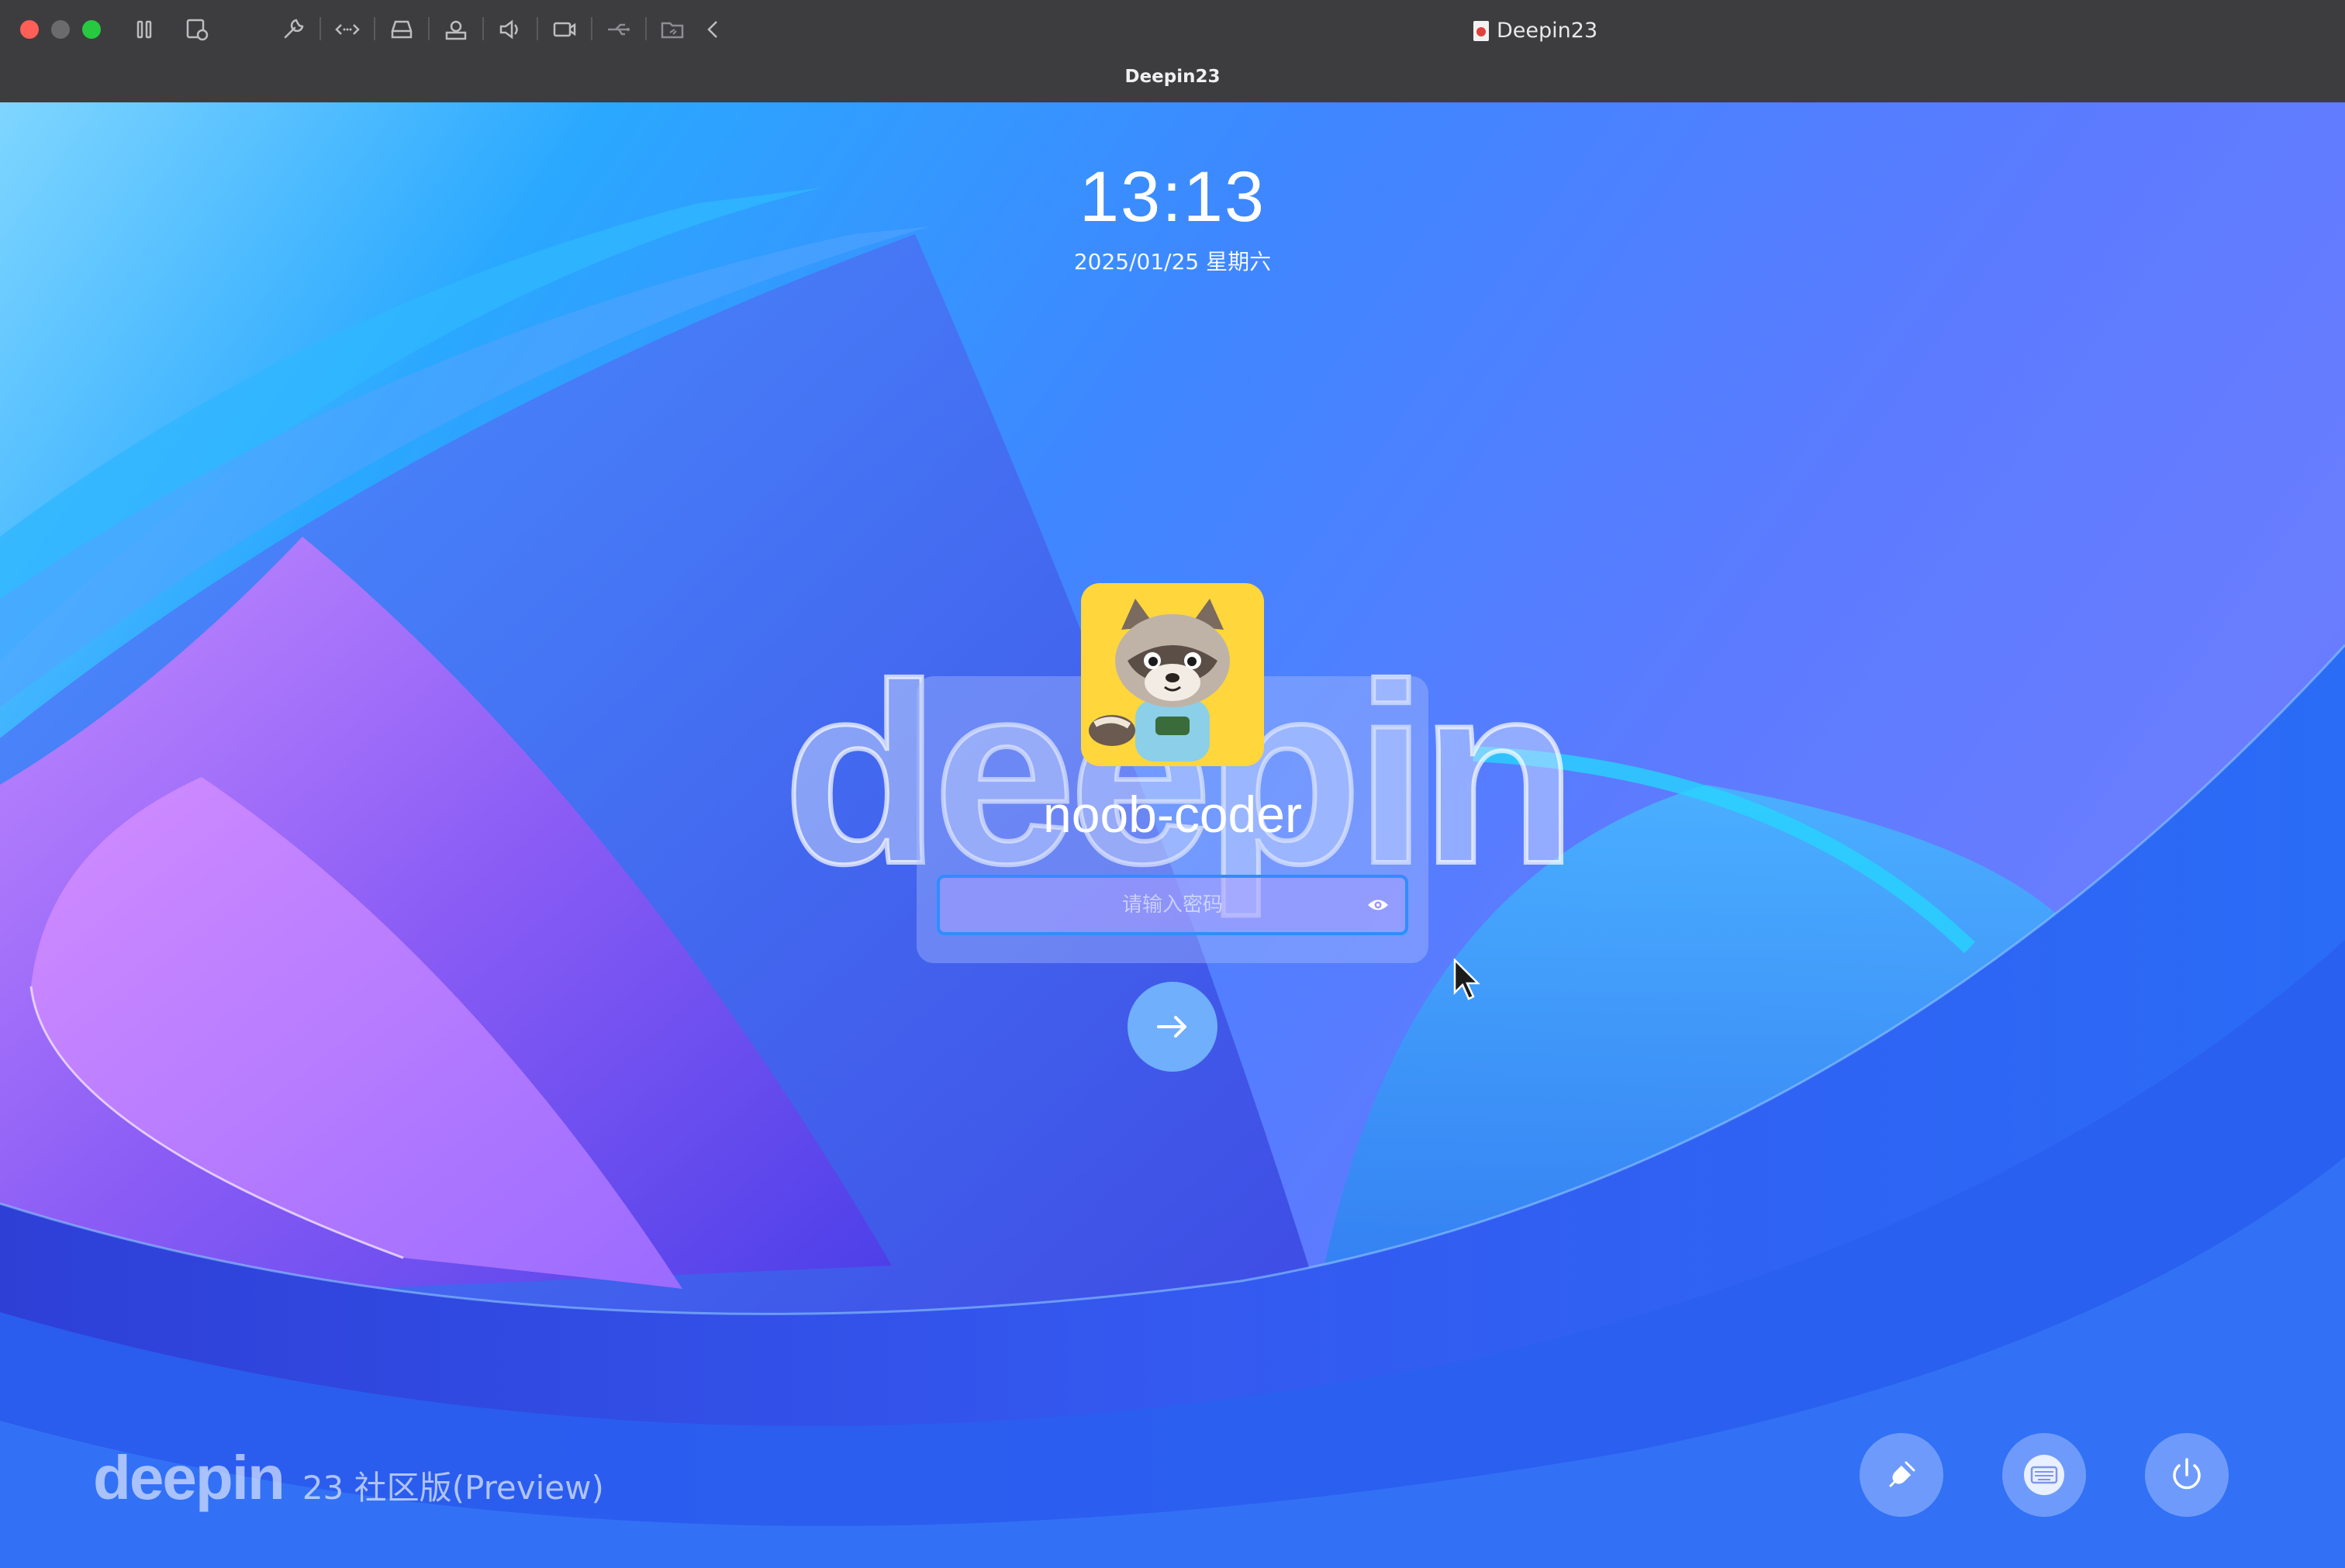  Describe the element at coordinates (673, 29) in the screenshot. I see `shared-folder-icon` at that location.